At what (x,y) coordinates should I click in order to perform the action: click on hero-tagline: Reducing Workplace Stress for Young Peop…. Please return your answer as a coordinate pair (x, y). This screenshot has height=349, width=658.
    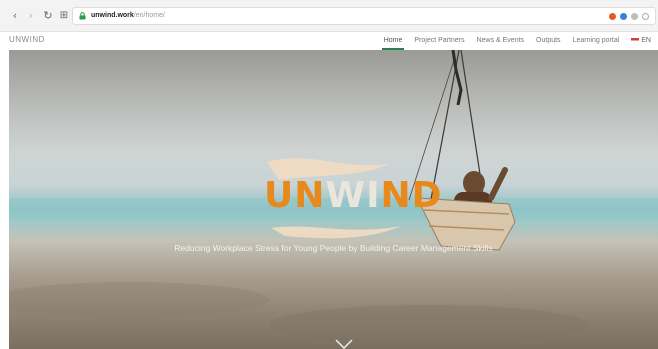
    Looking at the image, I should click on (333, 248).